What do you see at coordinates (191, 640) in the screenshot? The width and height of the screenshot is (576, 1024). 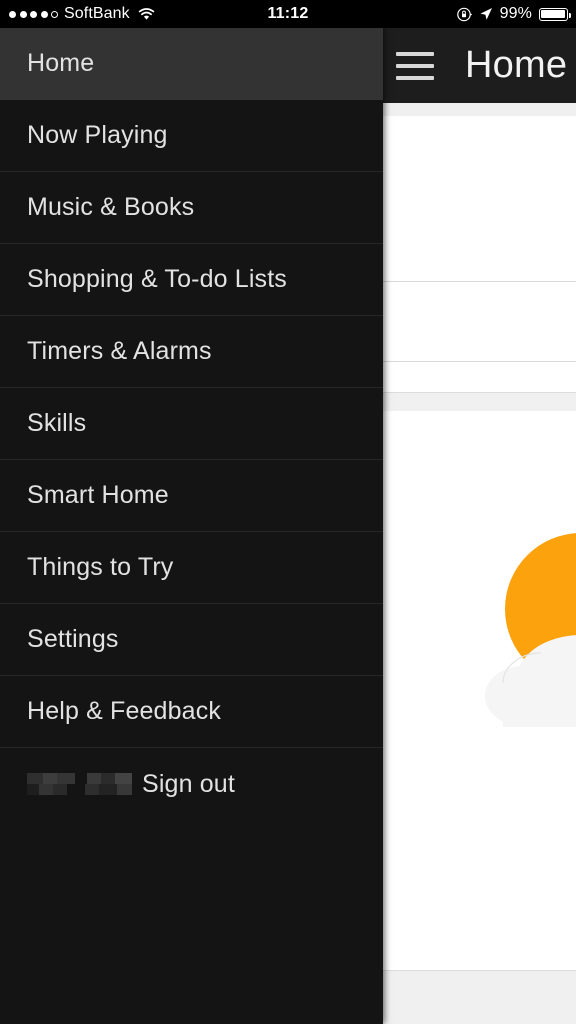 I see `sidebar-item-settings: Settings` at bounding box center [191, 640].